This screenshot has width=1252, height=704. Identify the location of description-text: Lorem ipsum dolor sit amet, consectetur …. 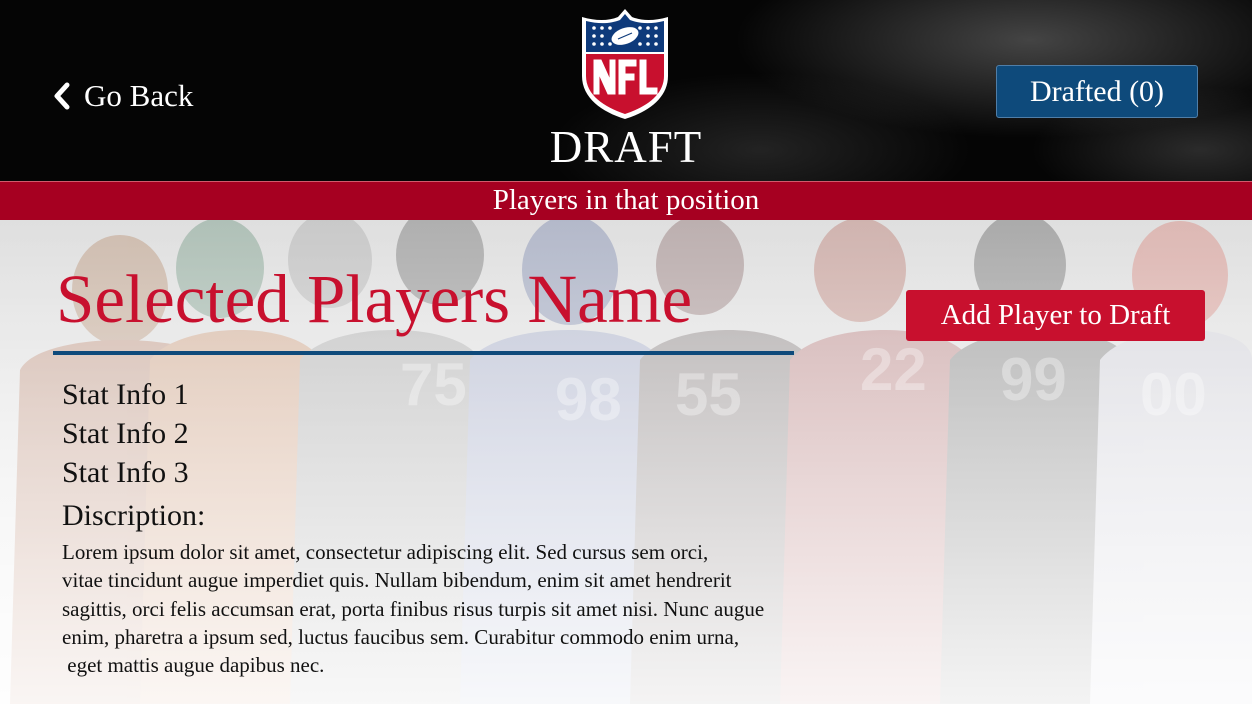
(462, 608).